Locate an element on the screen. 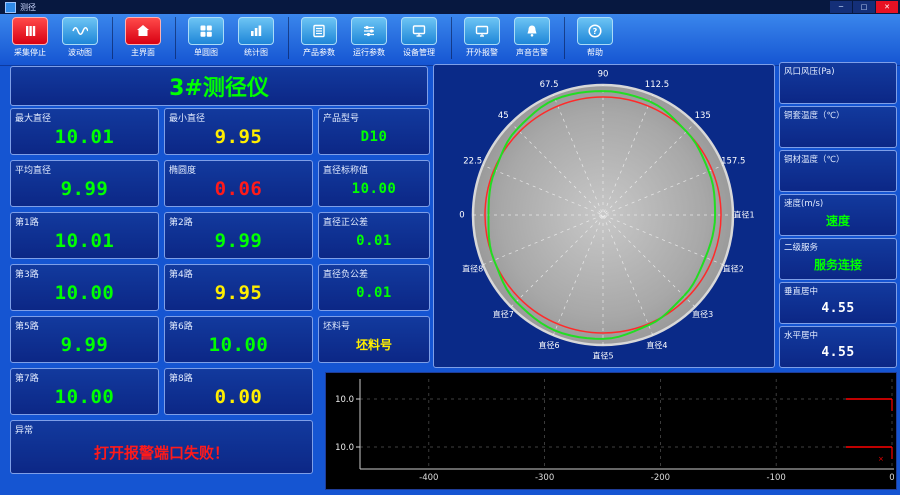  metric-path-8: 第8路 0.00 is located at coordinates (238, 391).